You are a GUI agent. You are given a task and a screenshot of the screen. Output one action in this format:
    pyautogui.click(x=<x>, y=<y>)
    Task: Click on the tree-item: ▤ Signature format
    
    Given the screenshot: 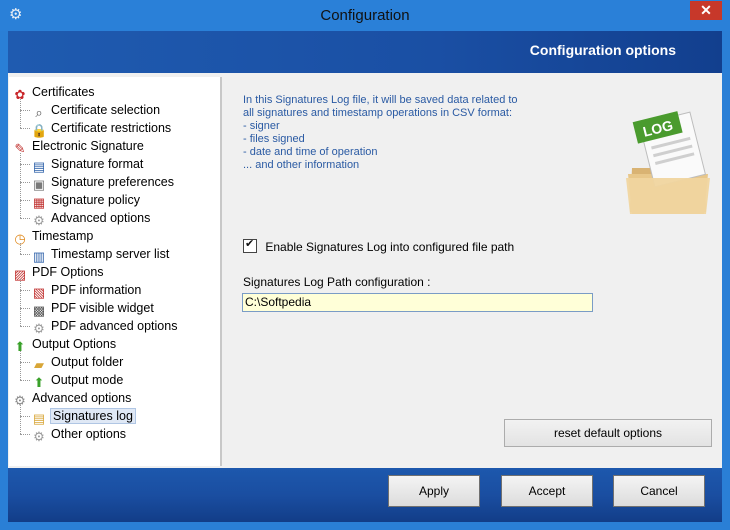 What is the action you would take?
    pyautogui.click(x=87, y=164)
    